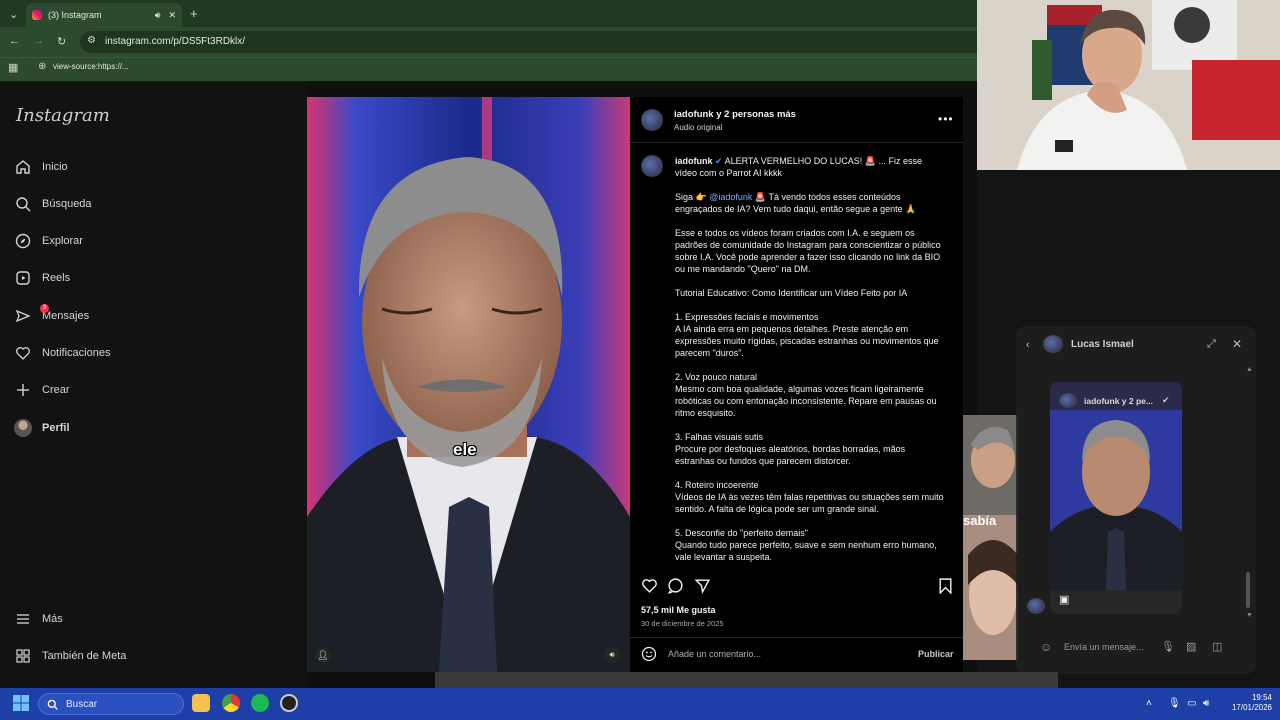  I want to click on caption-username: iadofunk, so click(694, 161).